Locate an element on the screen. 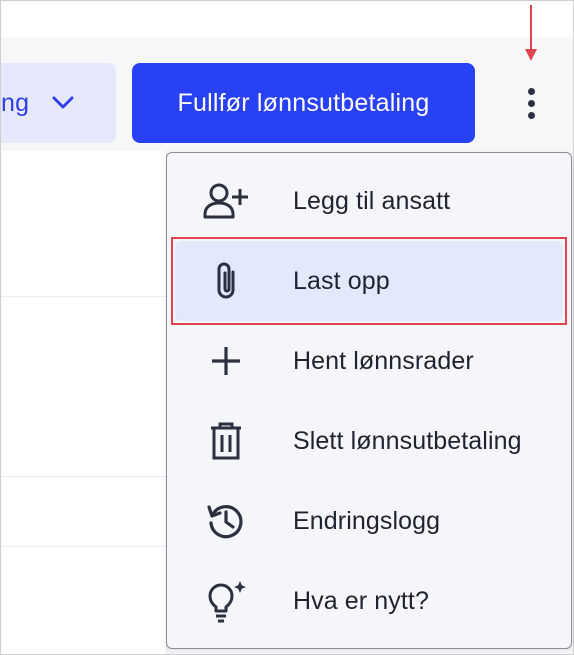  top-strip is located at coordinates (287, 19).